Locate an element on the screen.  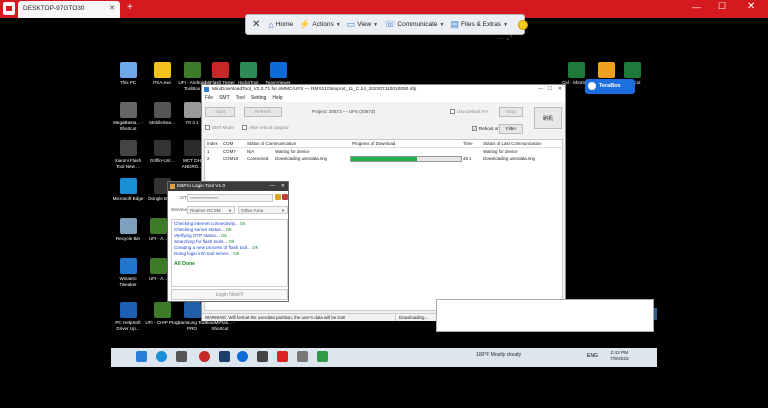
desktop-icon: Recycle Bin is located at coordinates (128, 230).